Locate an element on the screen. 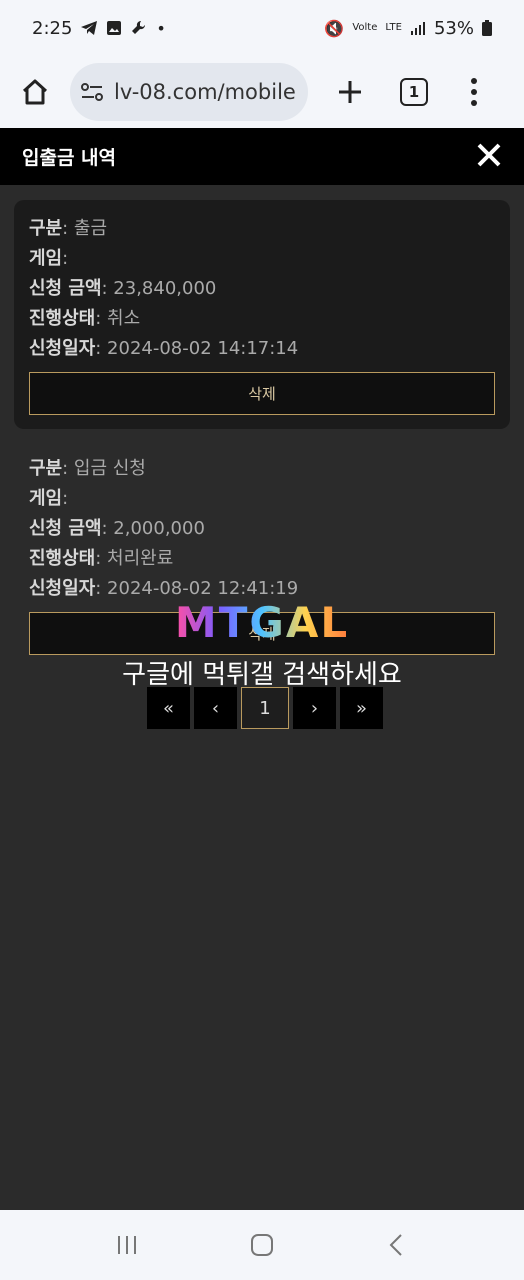  record-amount-row: 신청 금액: 23,840,000 is located at coordinates (262, 289).